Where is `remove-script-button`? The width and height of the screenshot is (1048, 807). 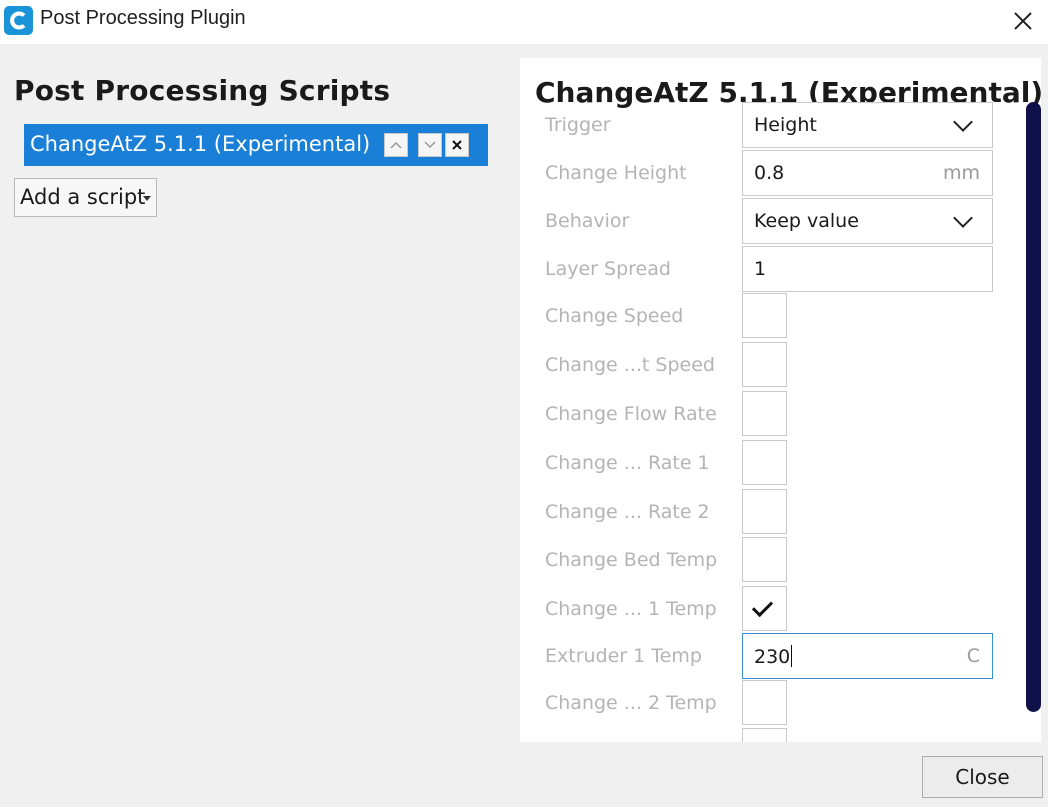
remove-script-button is located at coordinates (457, 145).